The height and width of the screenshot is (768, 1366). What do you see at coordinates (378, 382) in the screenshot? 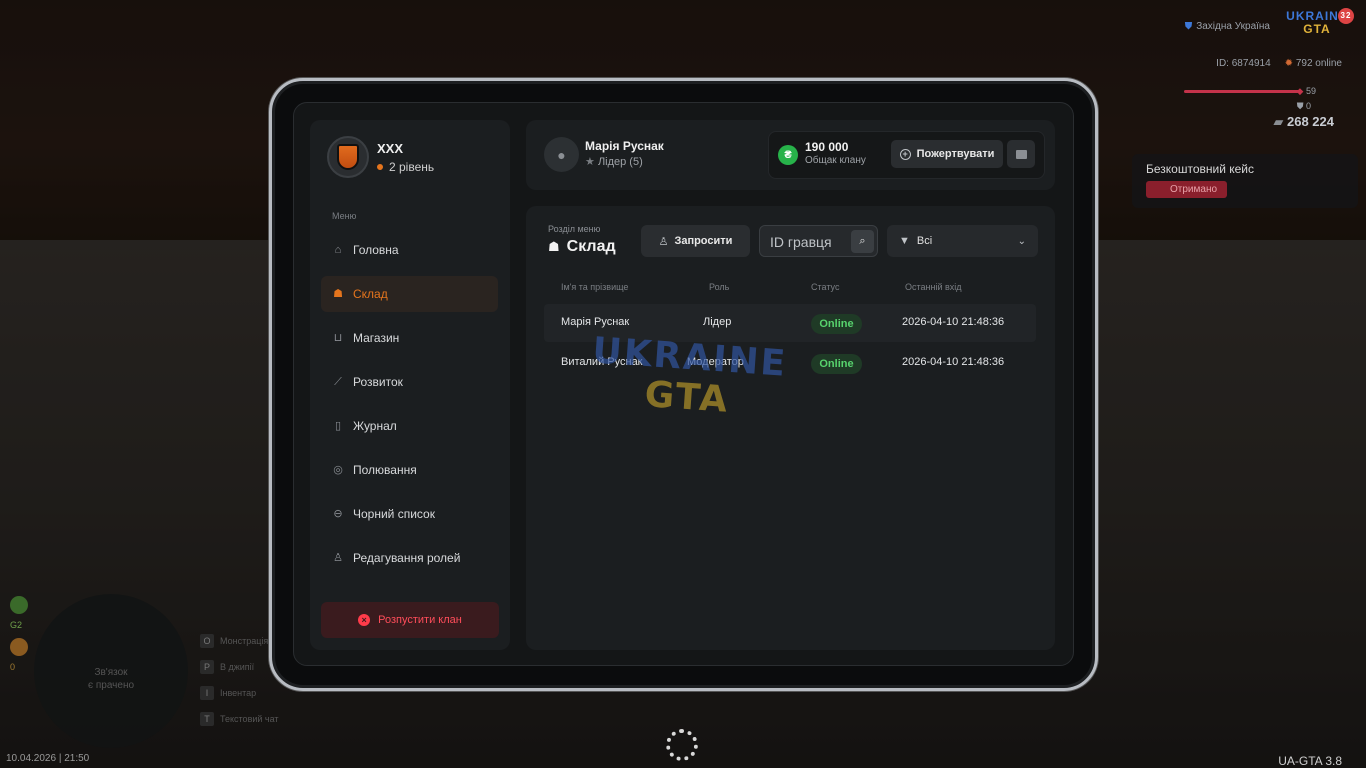
I see `sidebar-item-label: Розвиток` at bounding box center [378, 382].